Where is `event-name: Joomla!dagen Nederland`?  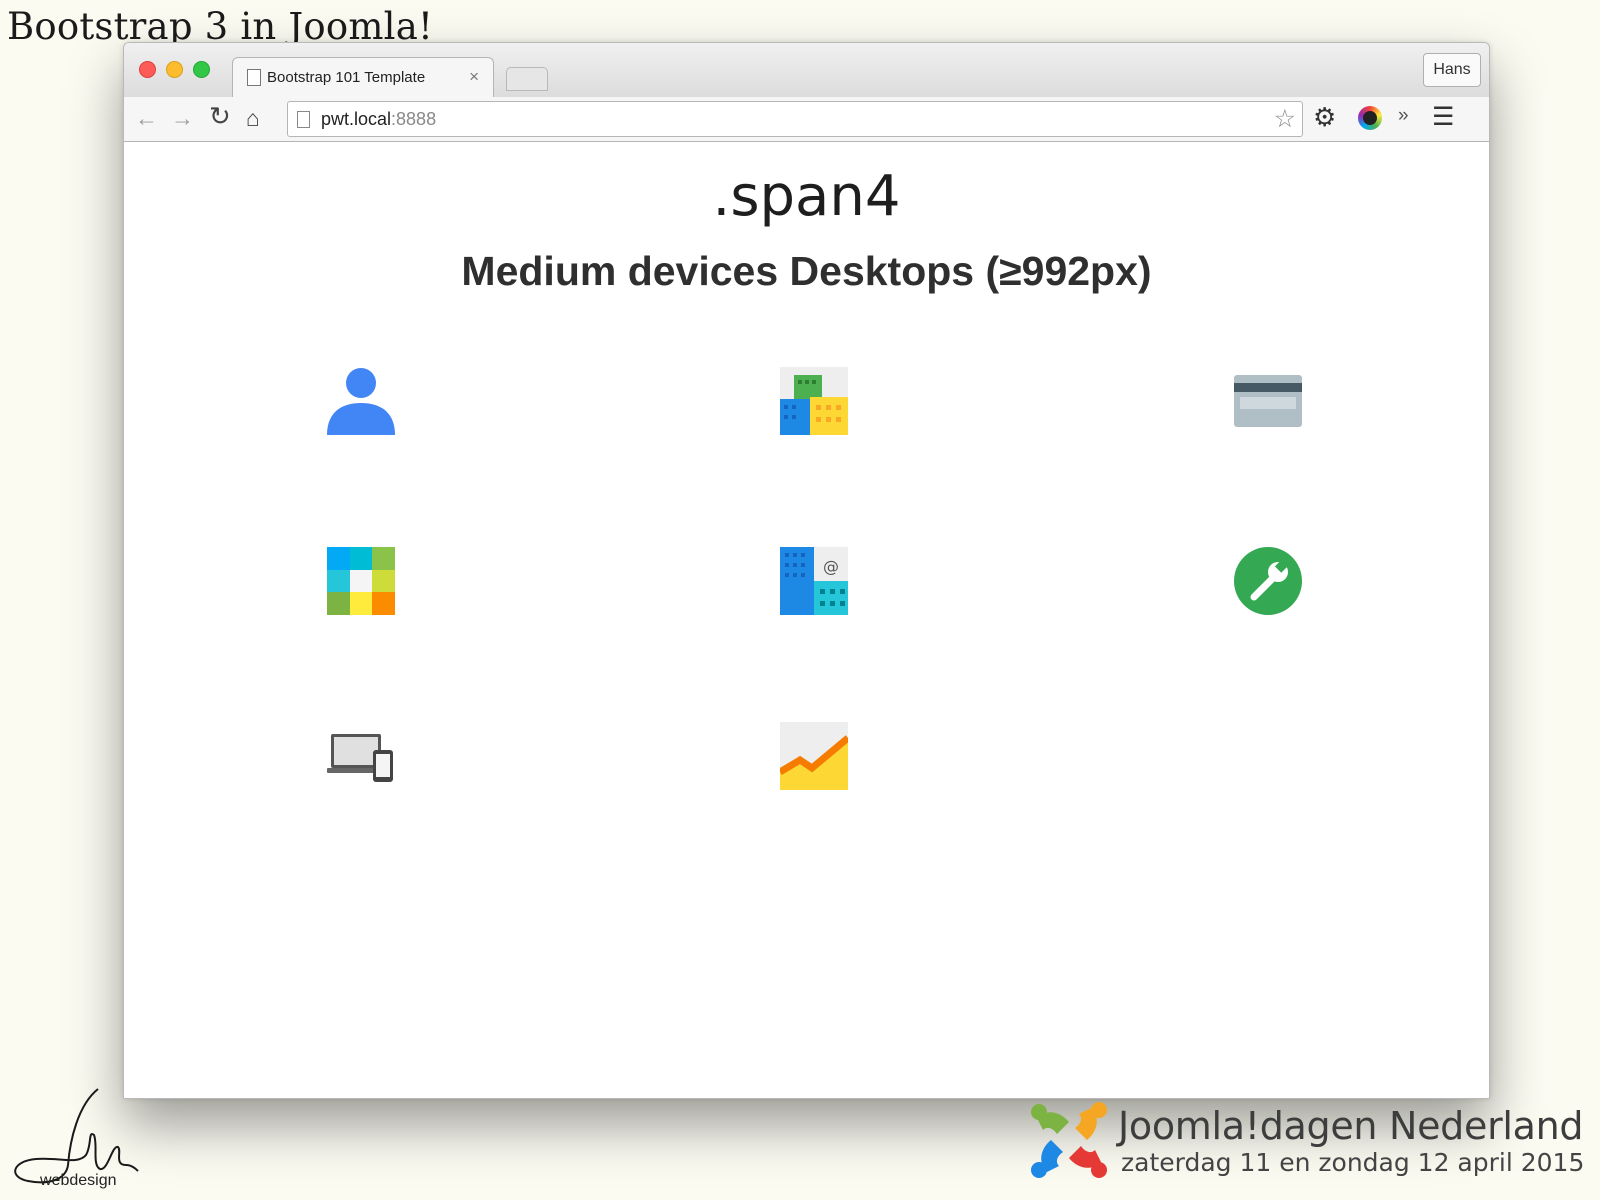 event-name: Joomla!dagen Nederland is located at coordinates (1351, 1126).